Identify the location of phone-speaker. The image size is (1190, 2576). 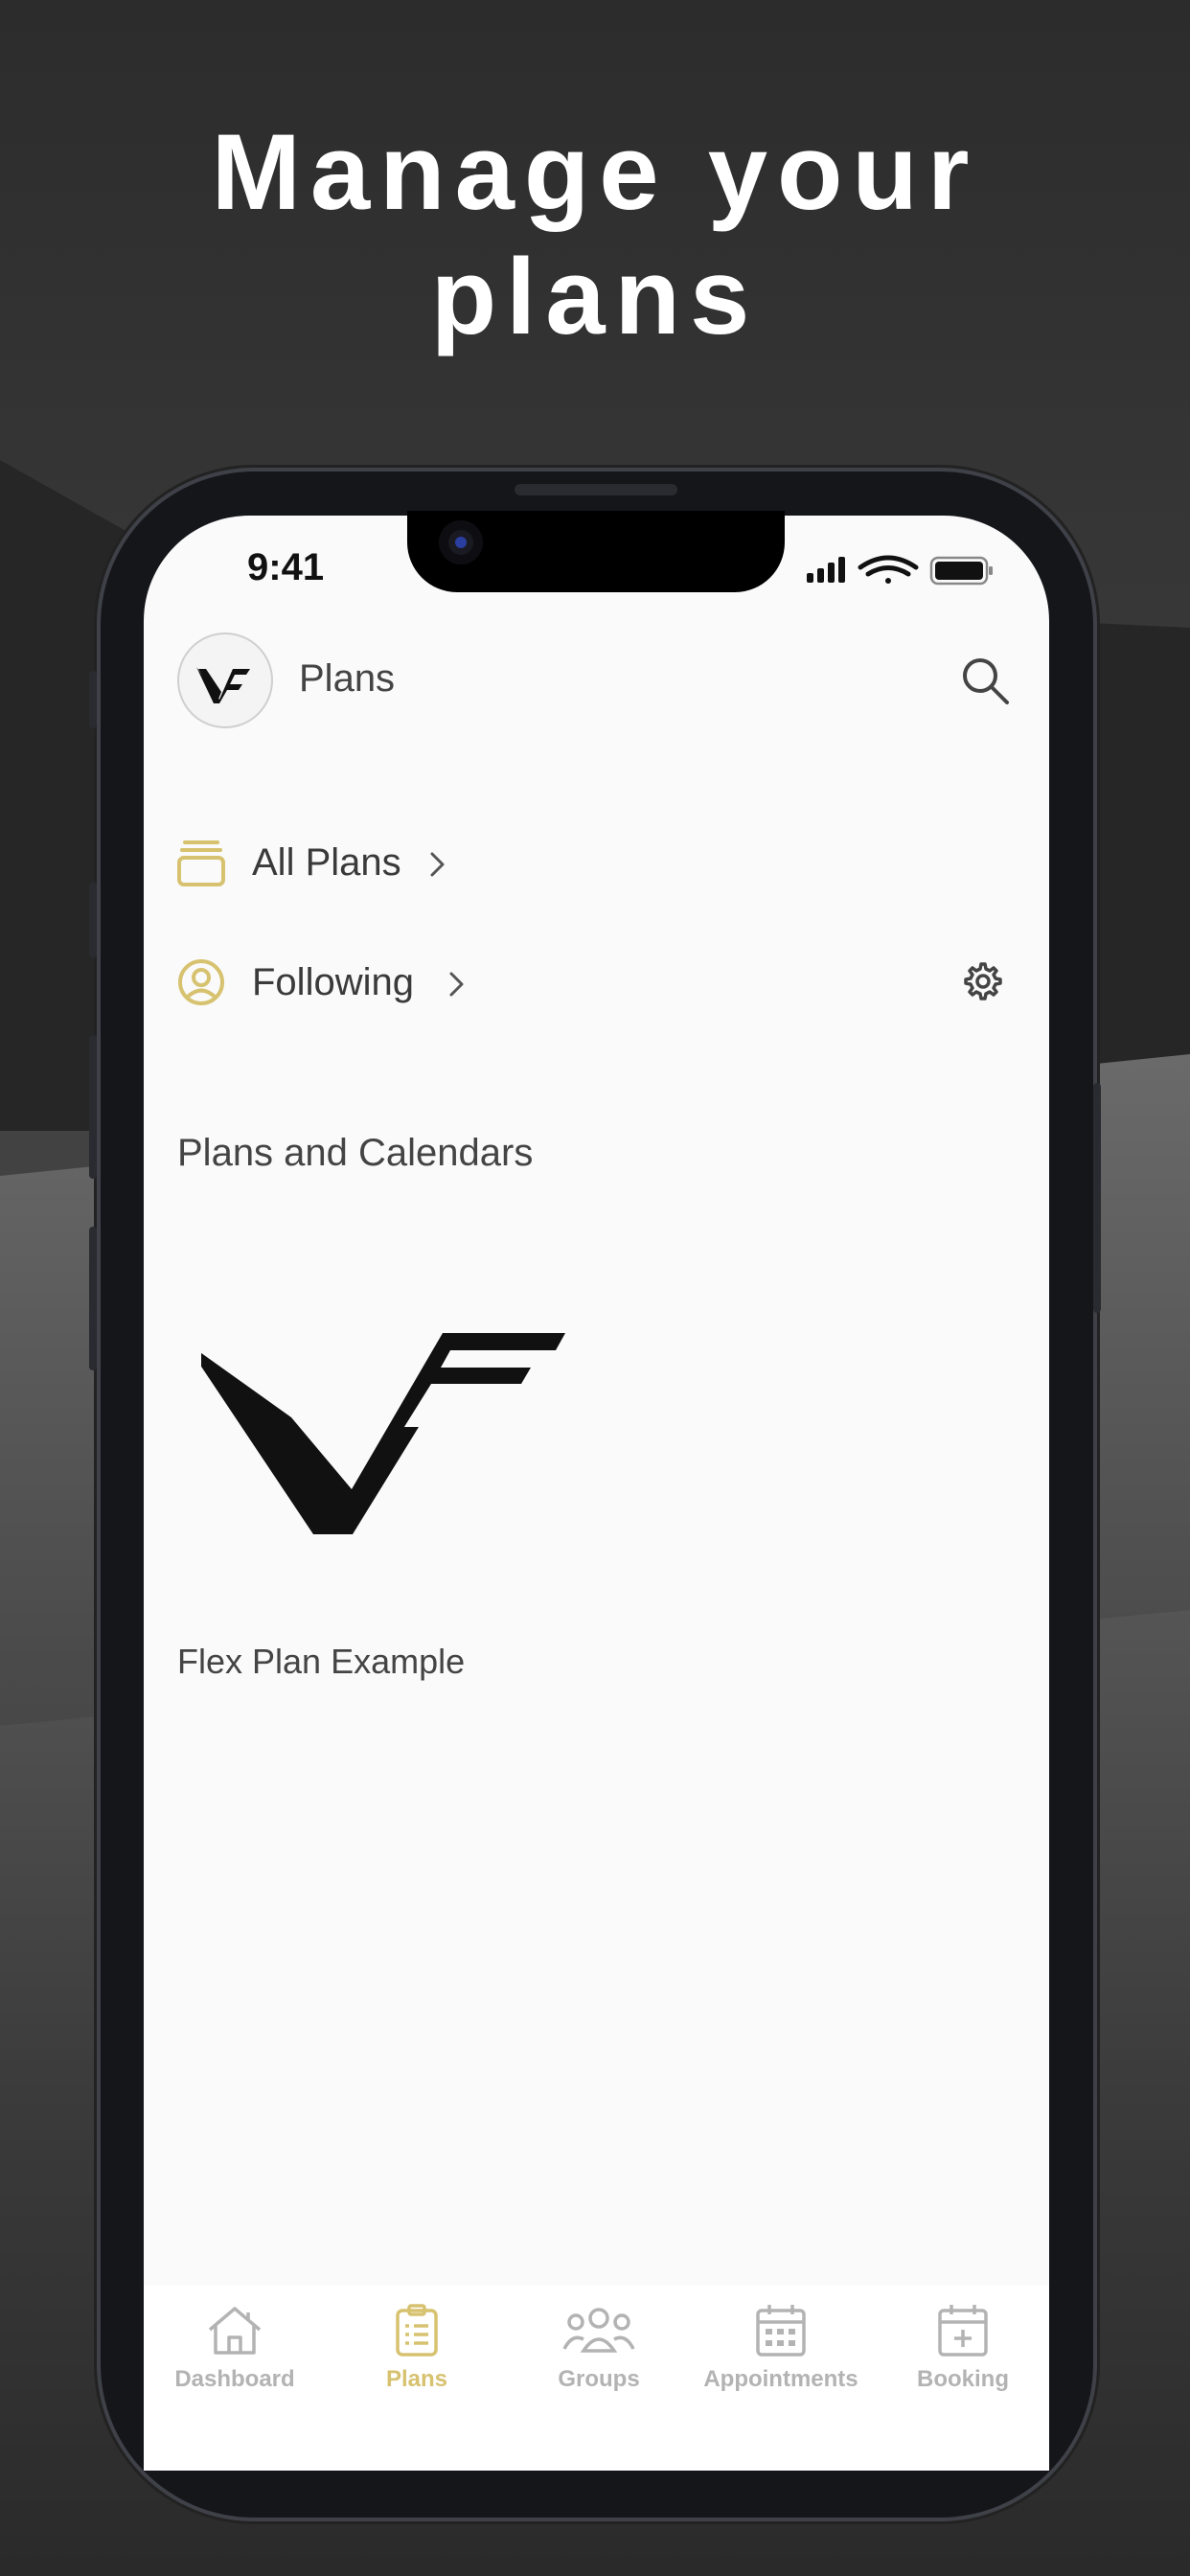
(596, 490).